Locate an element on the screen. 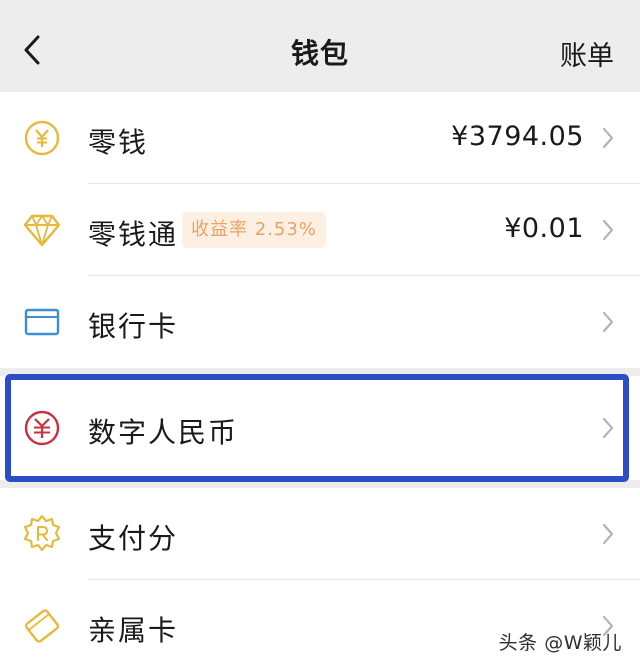 The image size is (640, 669). nav-bar: 钱包 账单 is located at coordinates (320, 46).